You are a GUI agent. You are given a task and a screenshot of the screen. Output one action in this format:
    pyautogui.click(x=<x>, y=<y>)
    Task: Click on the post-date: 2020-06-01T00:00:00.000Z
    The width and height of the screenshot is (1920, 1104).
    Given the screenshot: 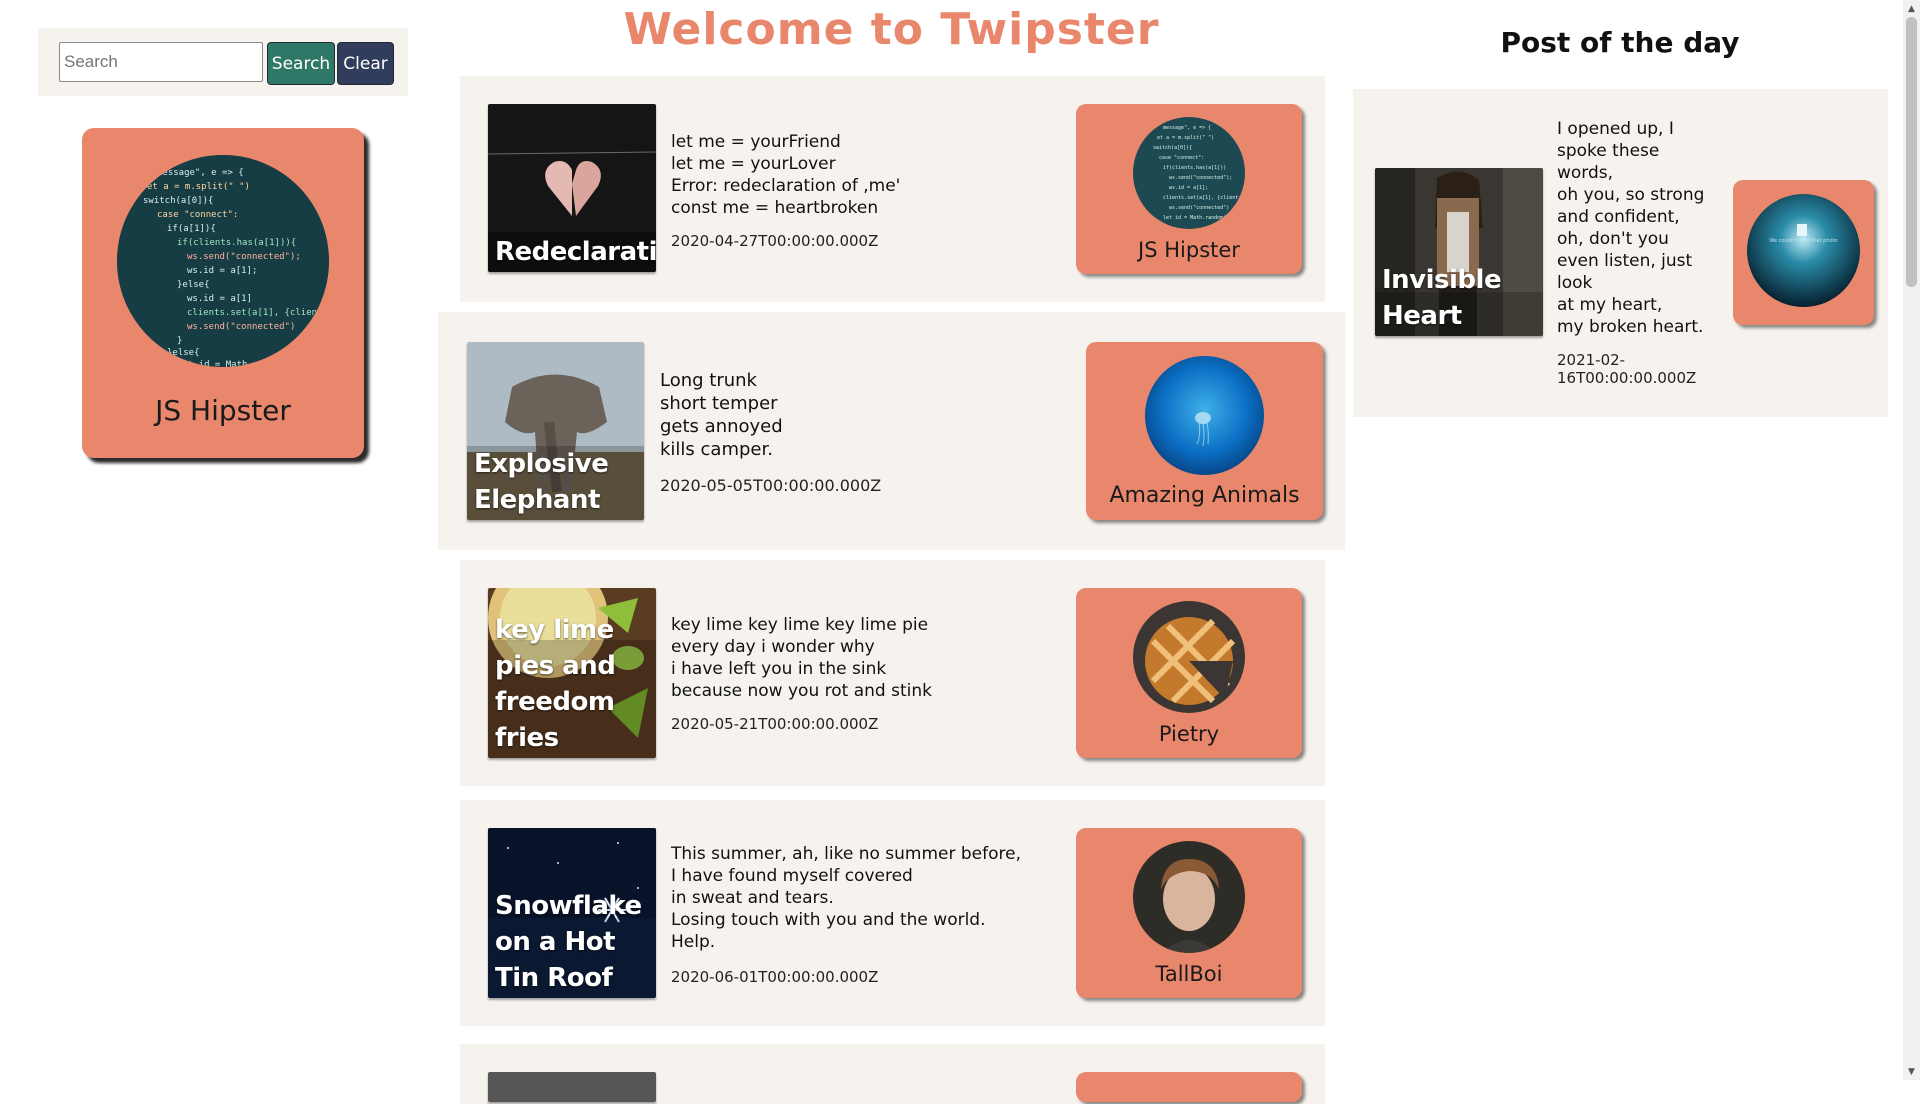 What is the action you would take?
    pyautogui.click(x=775, y=977)
    